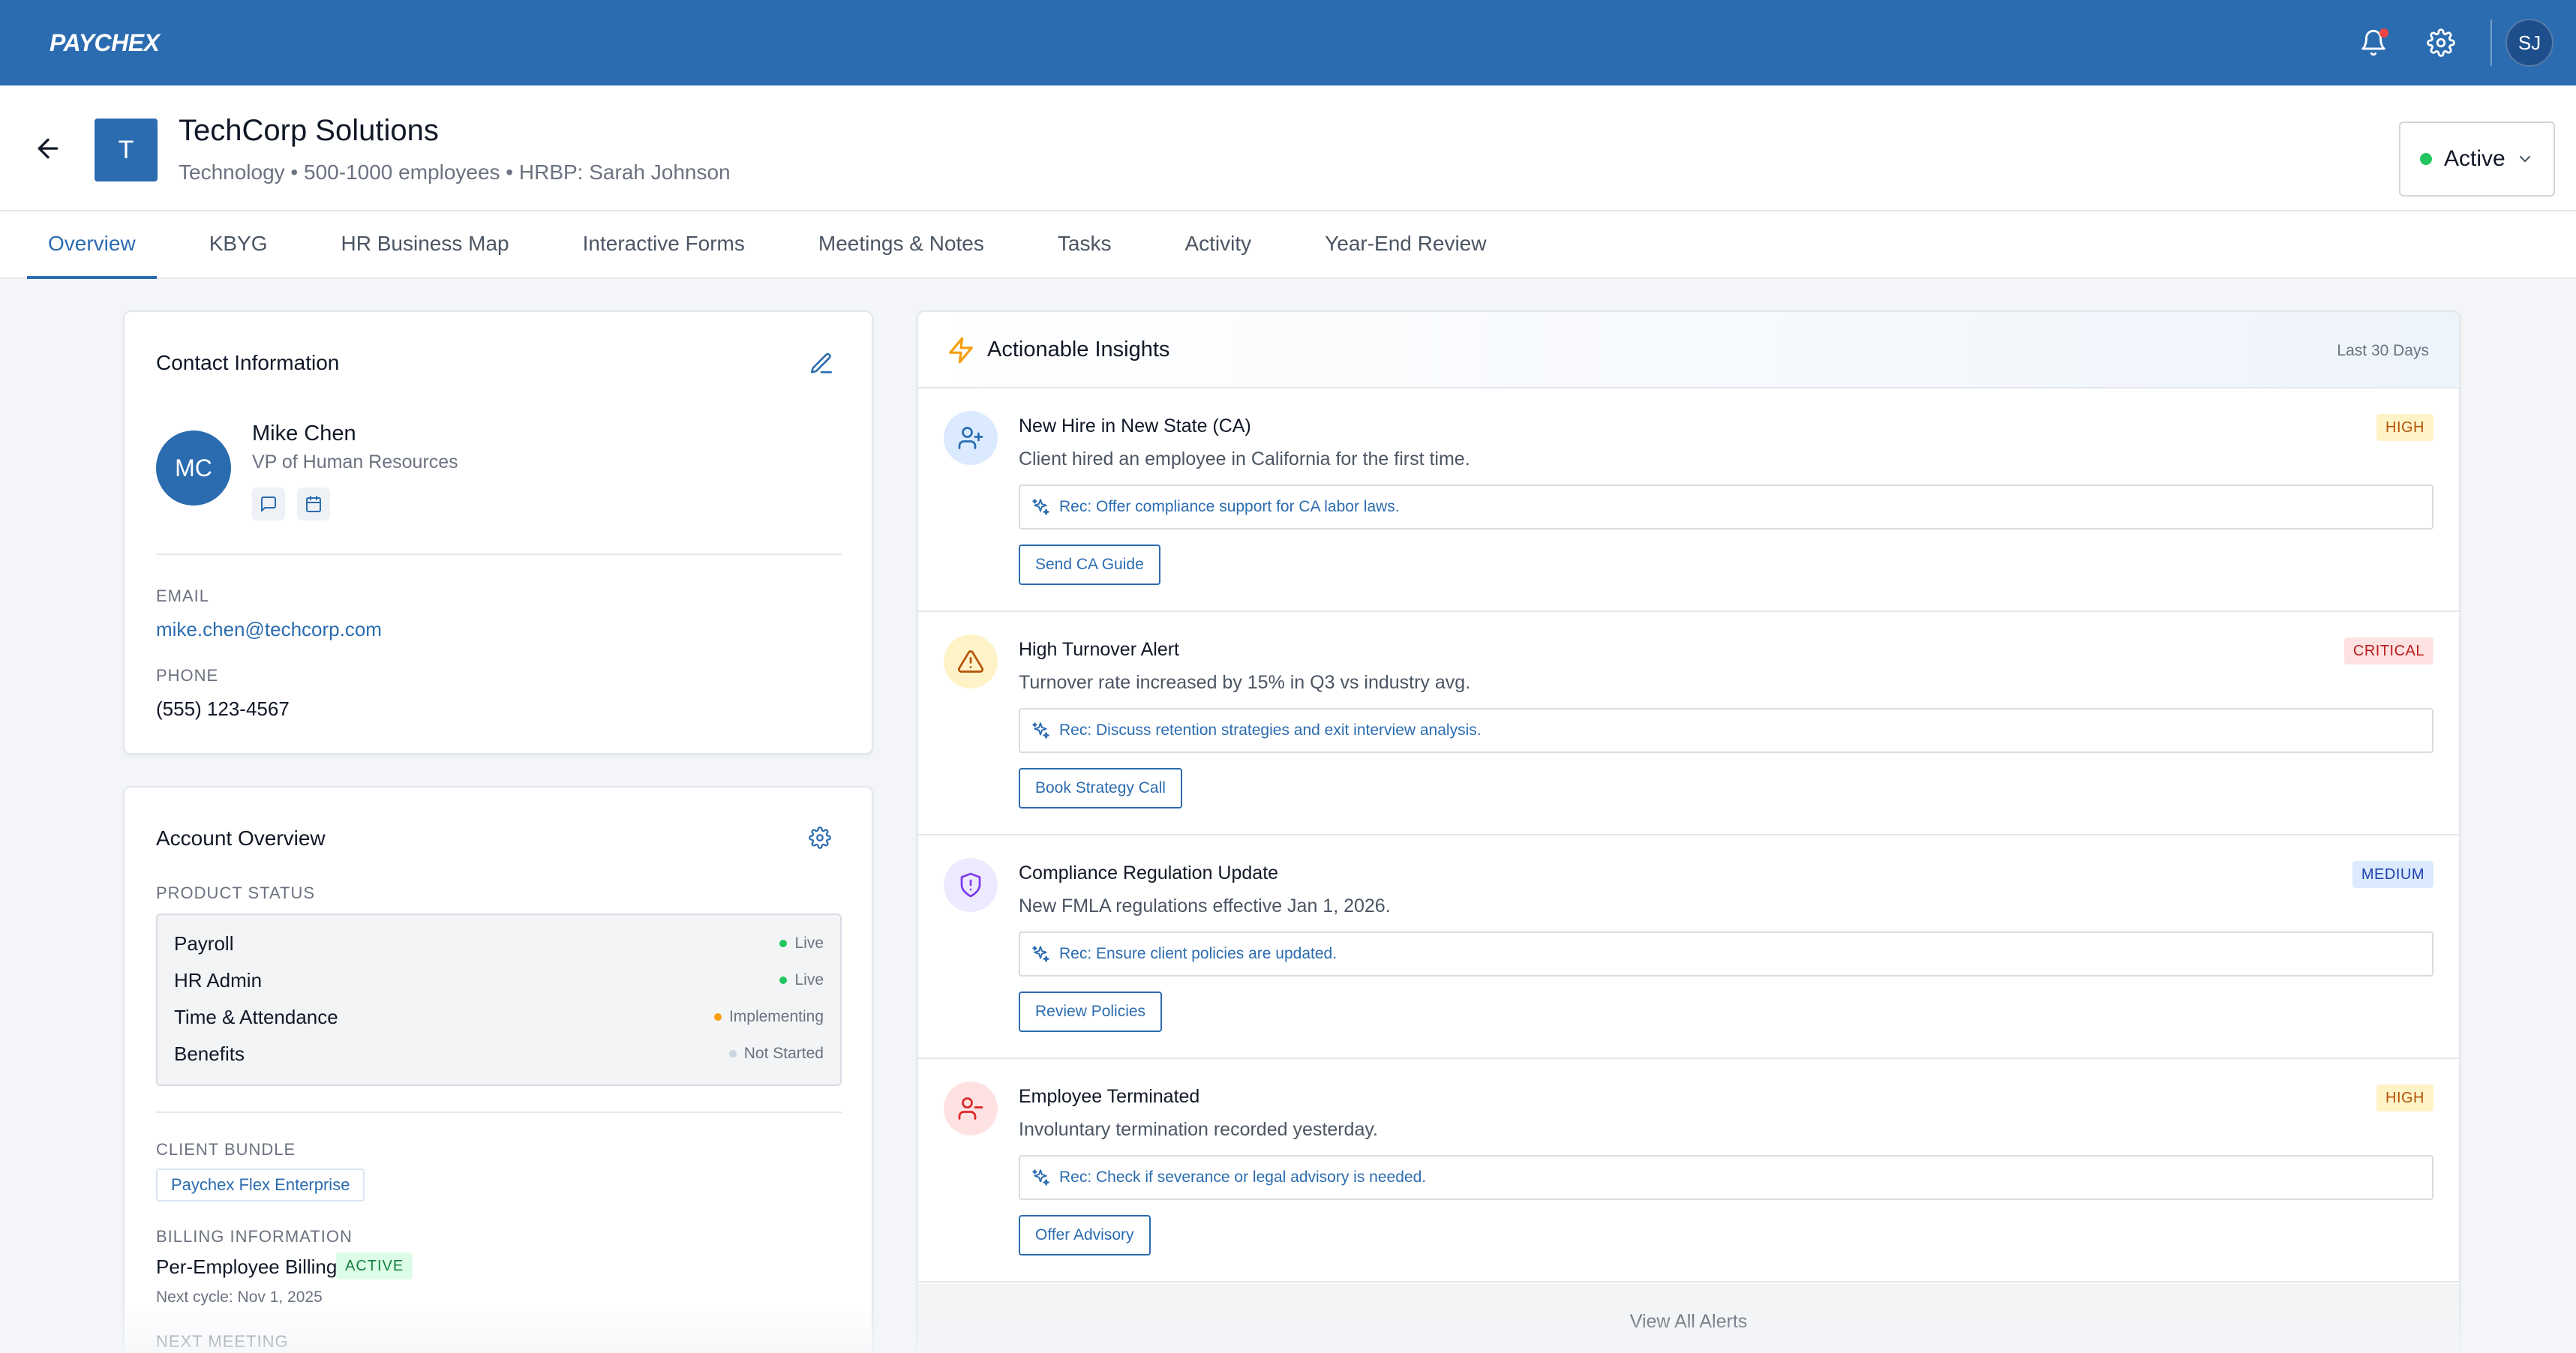 Image resolution: width=2576 pixels, height=1353 pixels. What do you see at coordinates (2383, 33) in the screenshot?
I see `notification-dot` at bounding box center [2383, 33].